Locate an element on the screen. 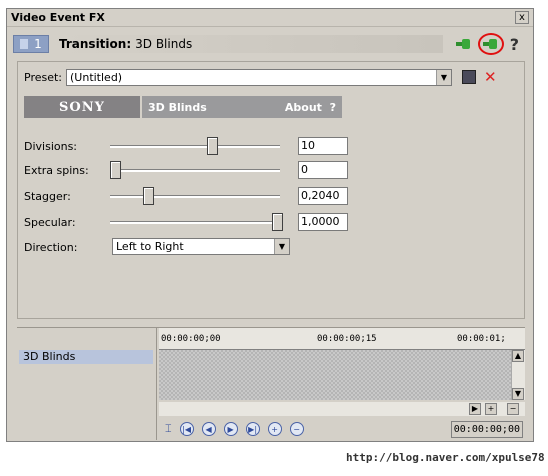  about-label: About is located at coordinates (303, 107).